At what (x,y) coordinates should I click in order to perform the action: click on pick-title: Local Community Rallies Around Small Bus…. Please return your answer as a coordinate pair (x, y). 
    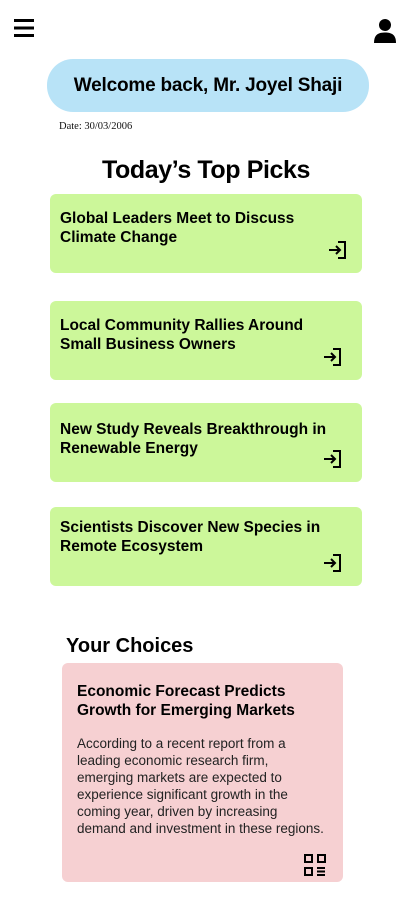
    Looking at the image, I should click on (182, 335).